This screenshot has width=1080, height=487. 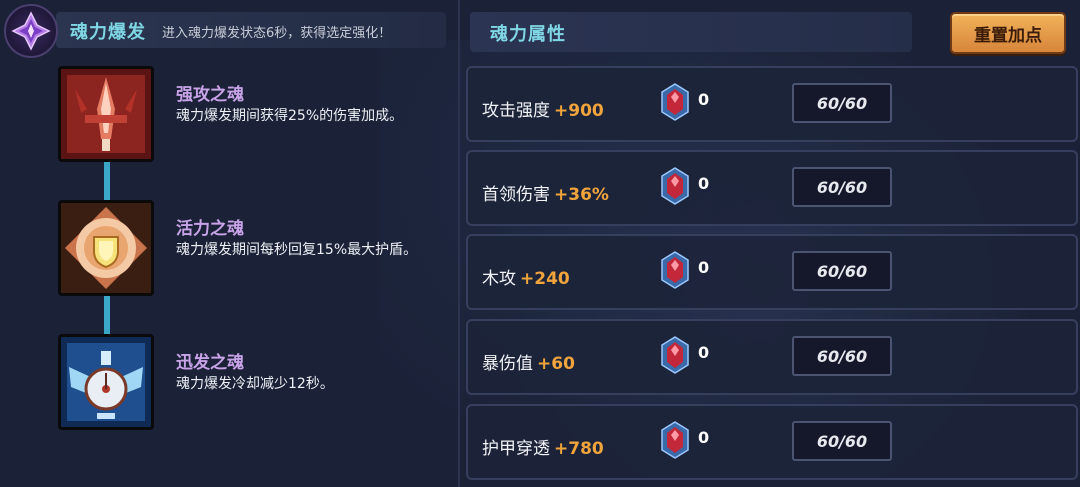 I want to click on attribute-row-crit-damage: 暴伤值 +60 0 60/60, so click(x=772, y=357).